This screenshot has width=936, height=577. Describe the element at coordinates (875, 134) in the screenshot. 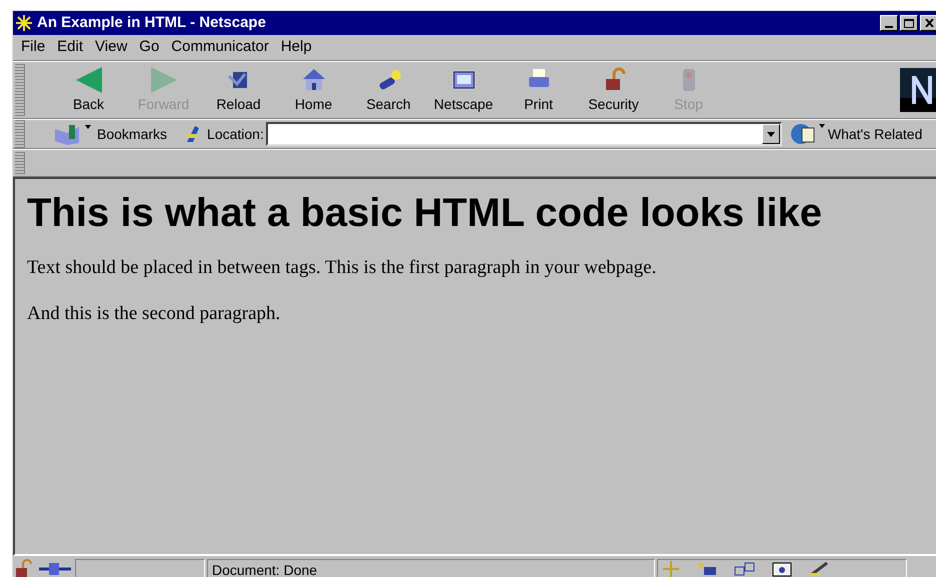

I see `whats-related-button: What's Related` at that location.